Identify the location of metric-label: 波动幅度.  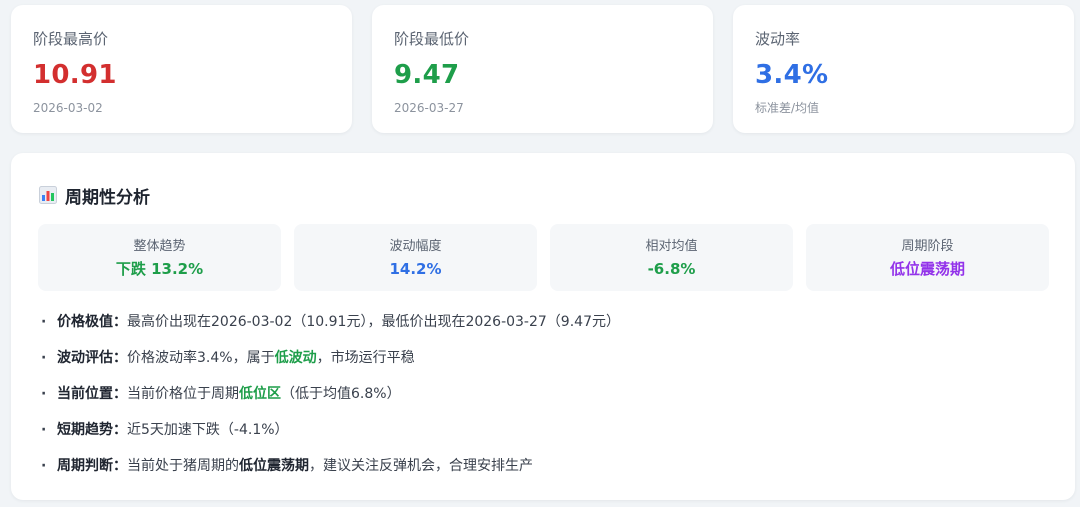
(415, 246).